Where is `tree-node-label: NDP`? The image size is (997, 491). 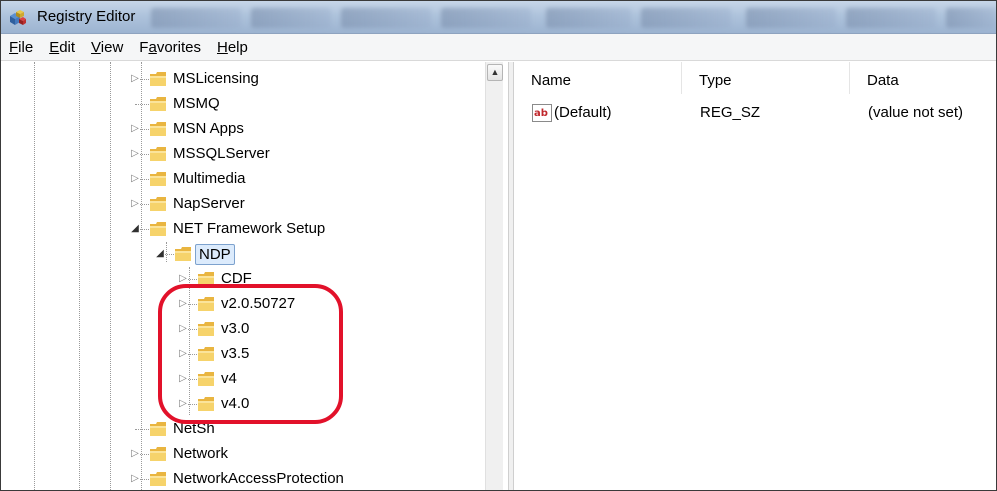 tree-node-label: NDP is located at coordinates (215, 254).